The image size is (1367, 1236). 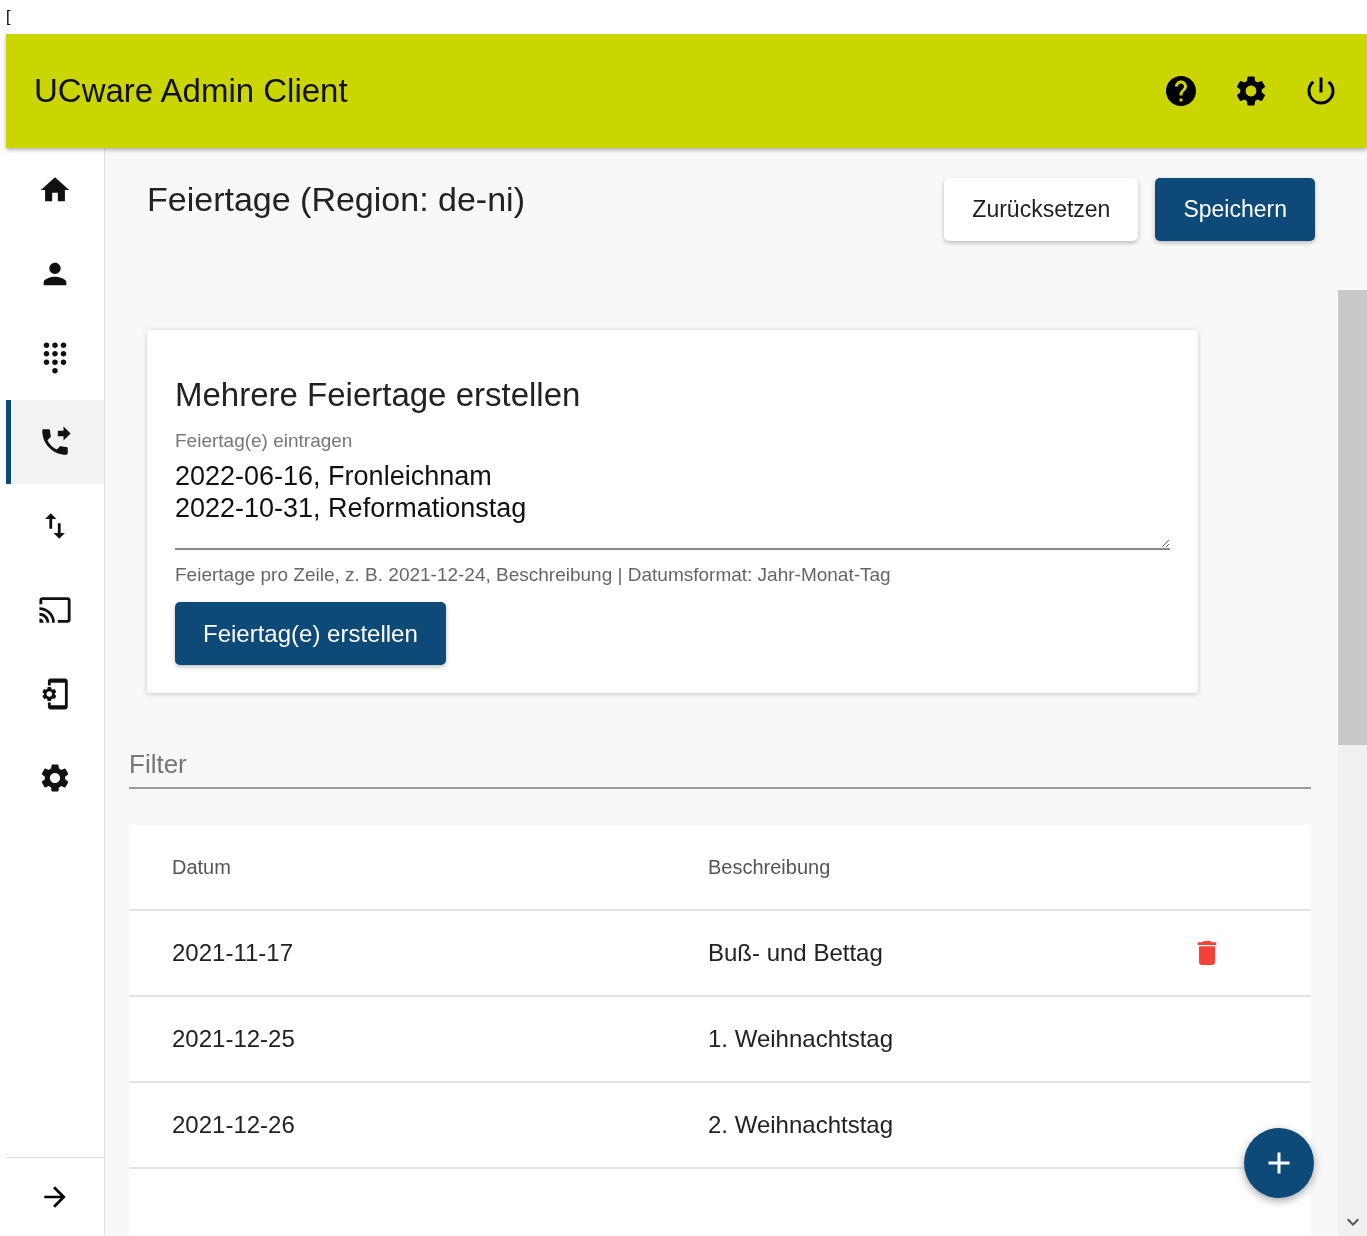 I want to click on card-title: Mehrere Feiertage erstellen, so click(x=378, y=395).